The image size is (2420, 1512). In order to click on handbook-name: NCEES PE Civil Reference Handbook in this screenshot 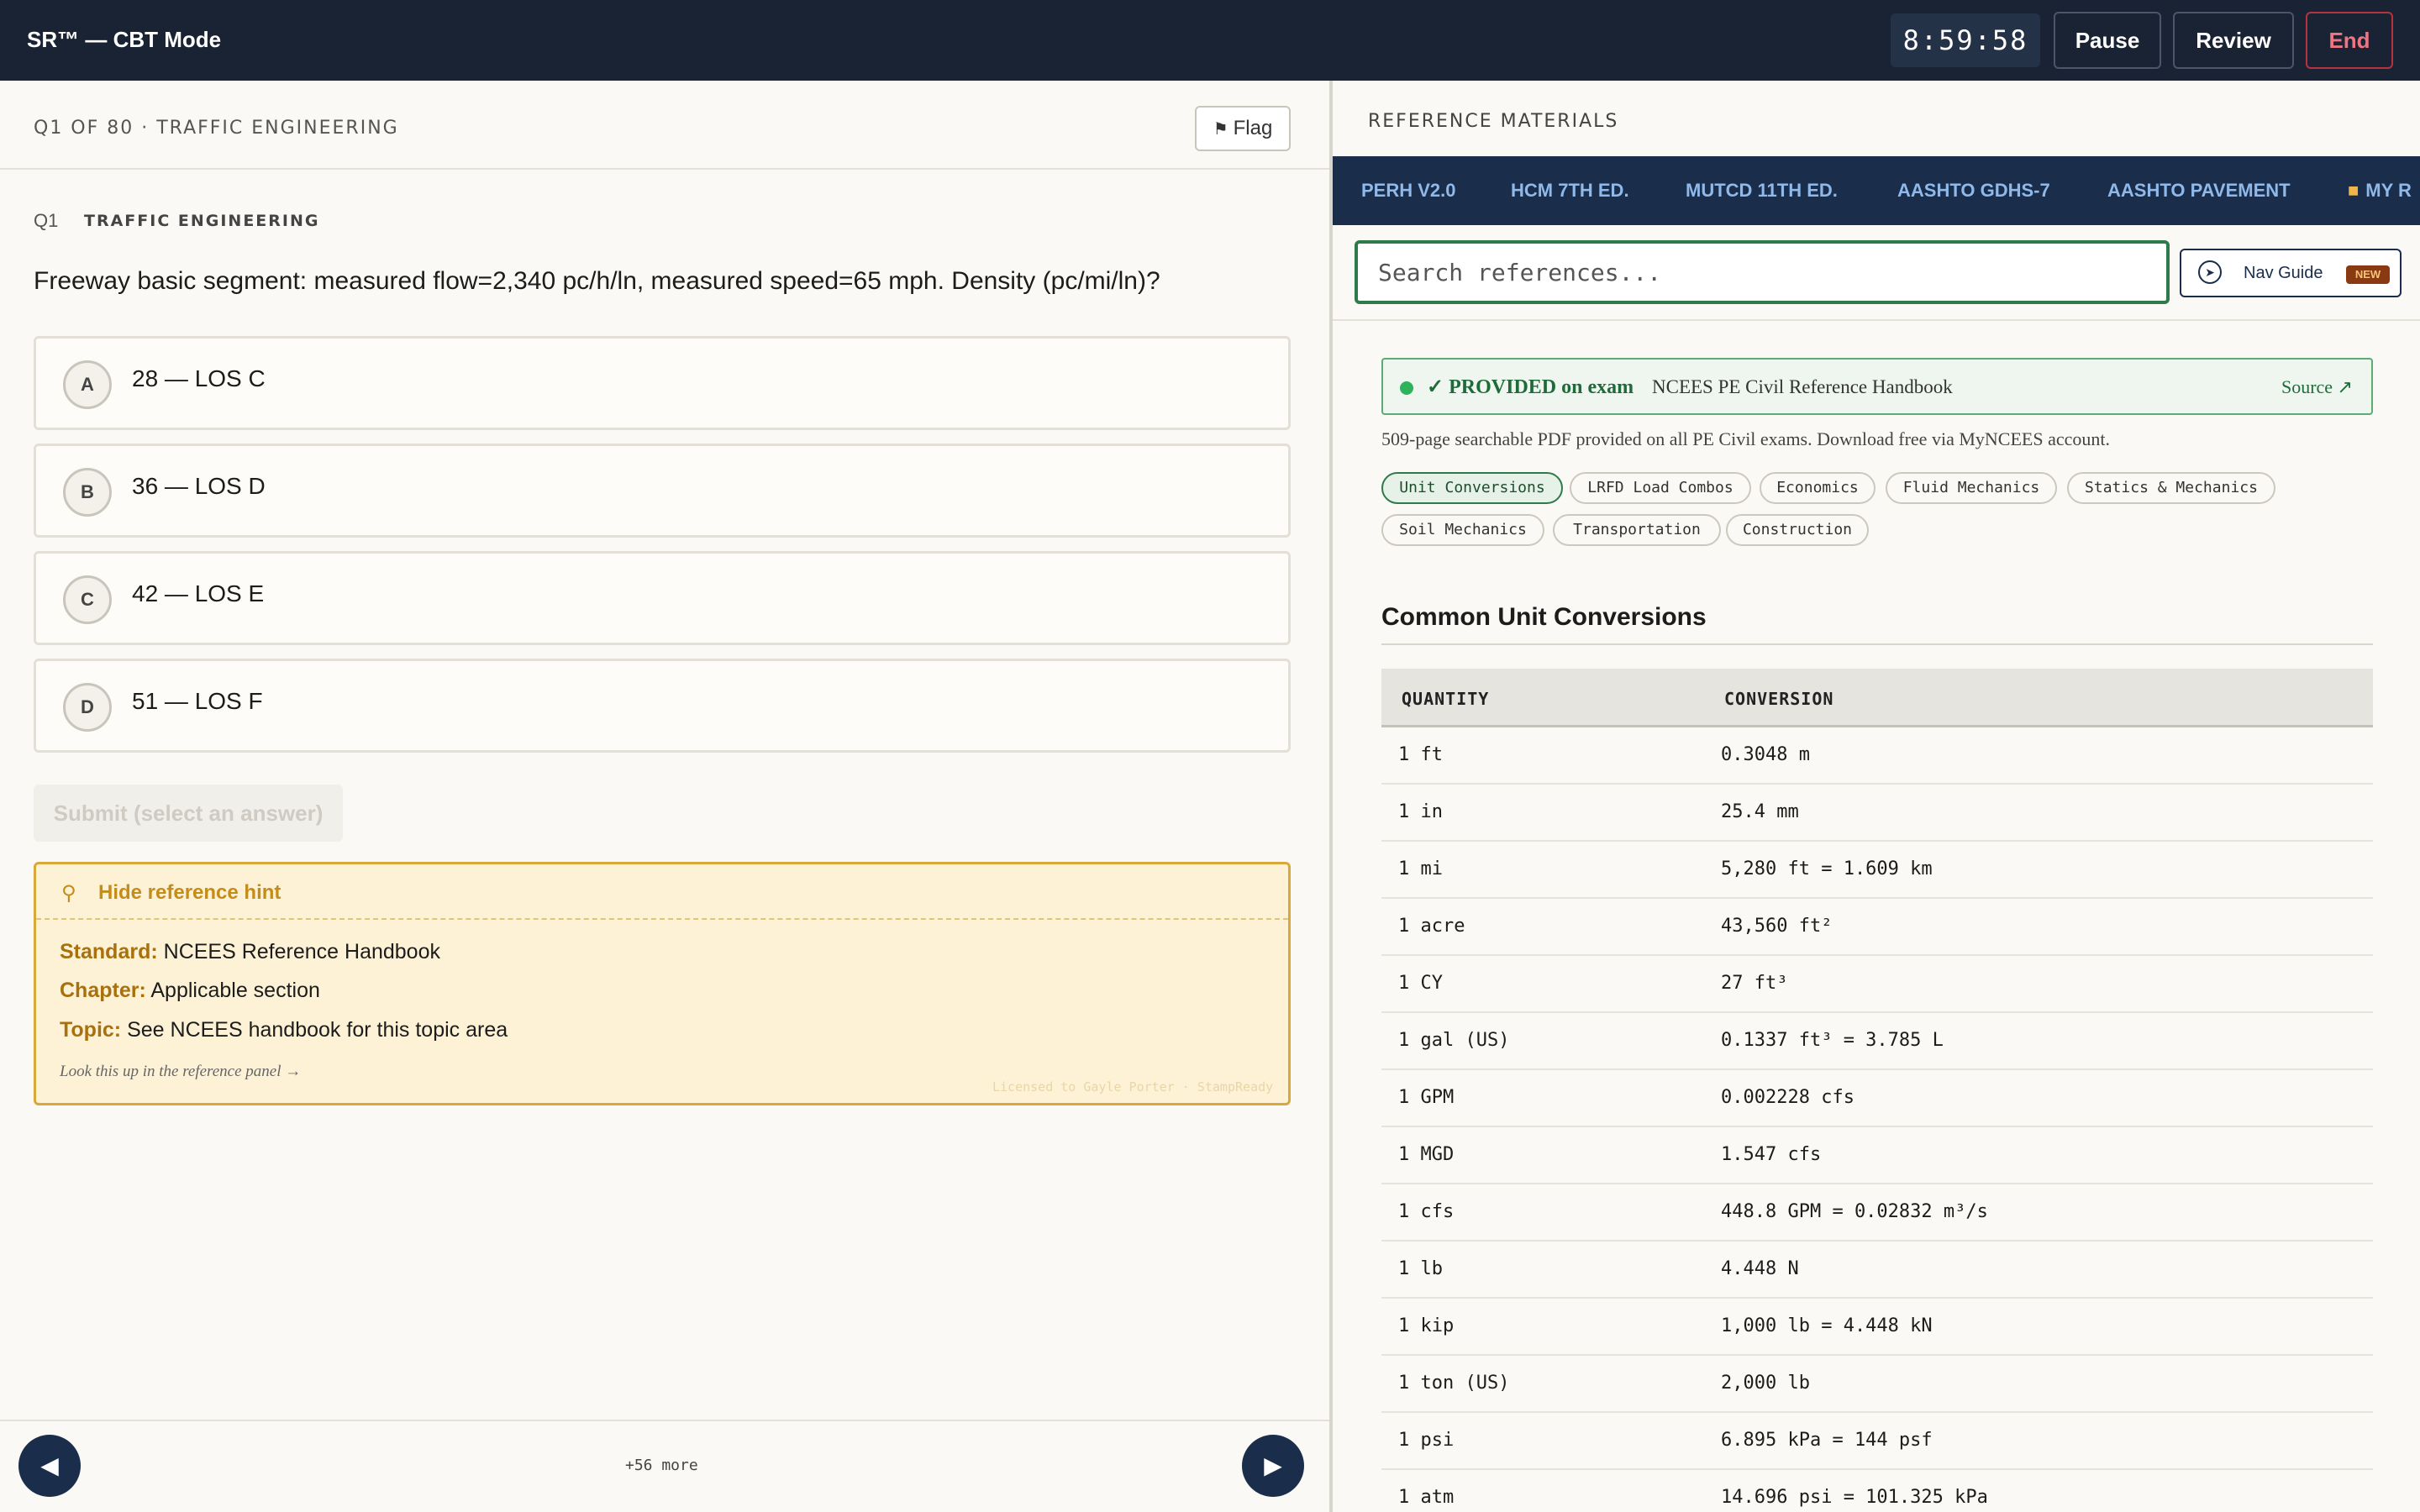, I will do `click(1802, 386)`.